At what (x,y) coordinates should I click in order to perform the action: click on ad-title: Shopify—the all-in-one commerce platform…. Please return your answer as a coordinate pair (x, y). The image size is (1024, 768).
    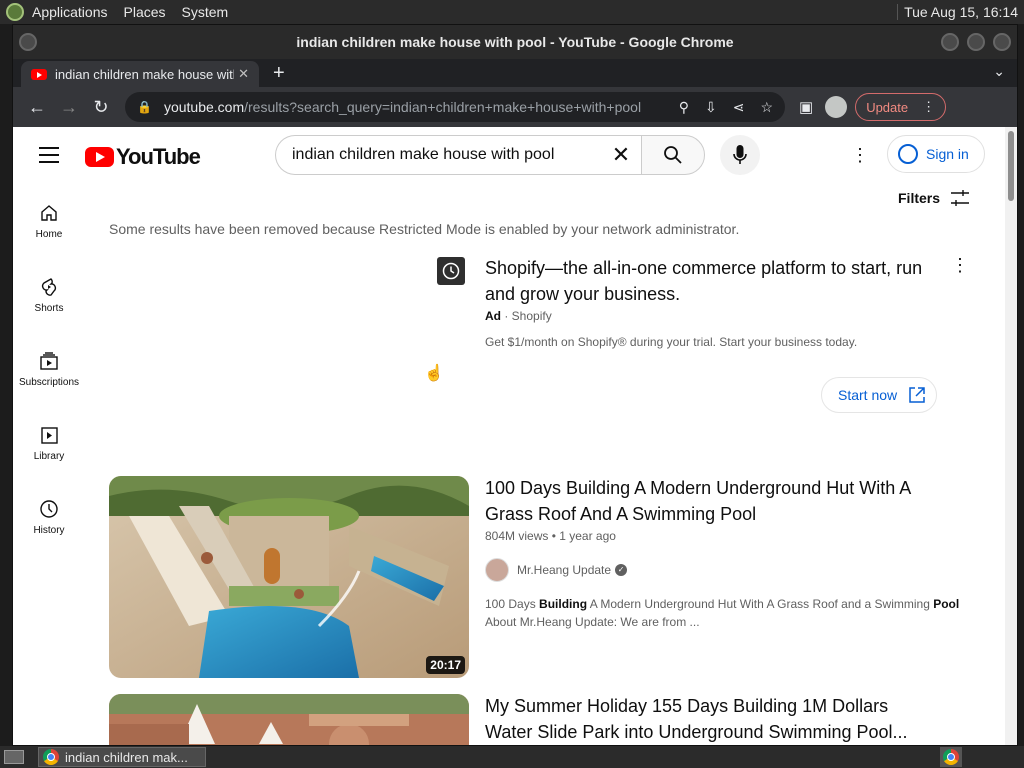
    Looking at the image, I should click on (710, 281).